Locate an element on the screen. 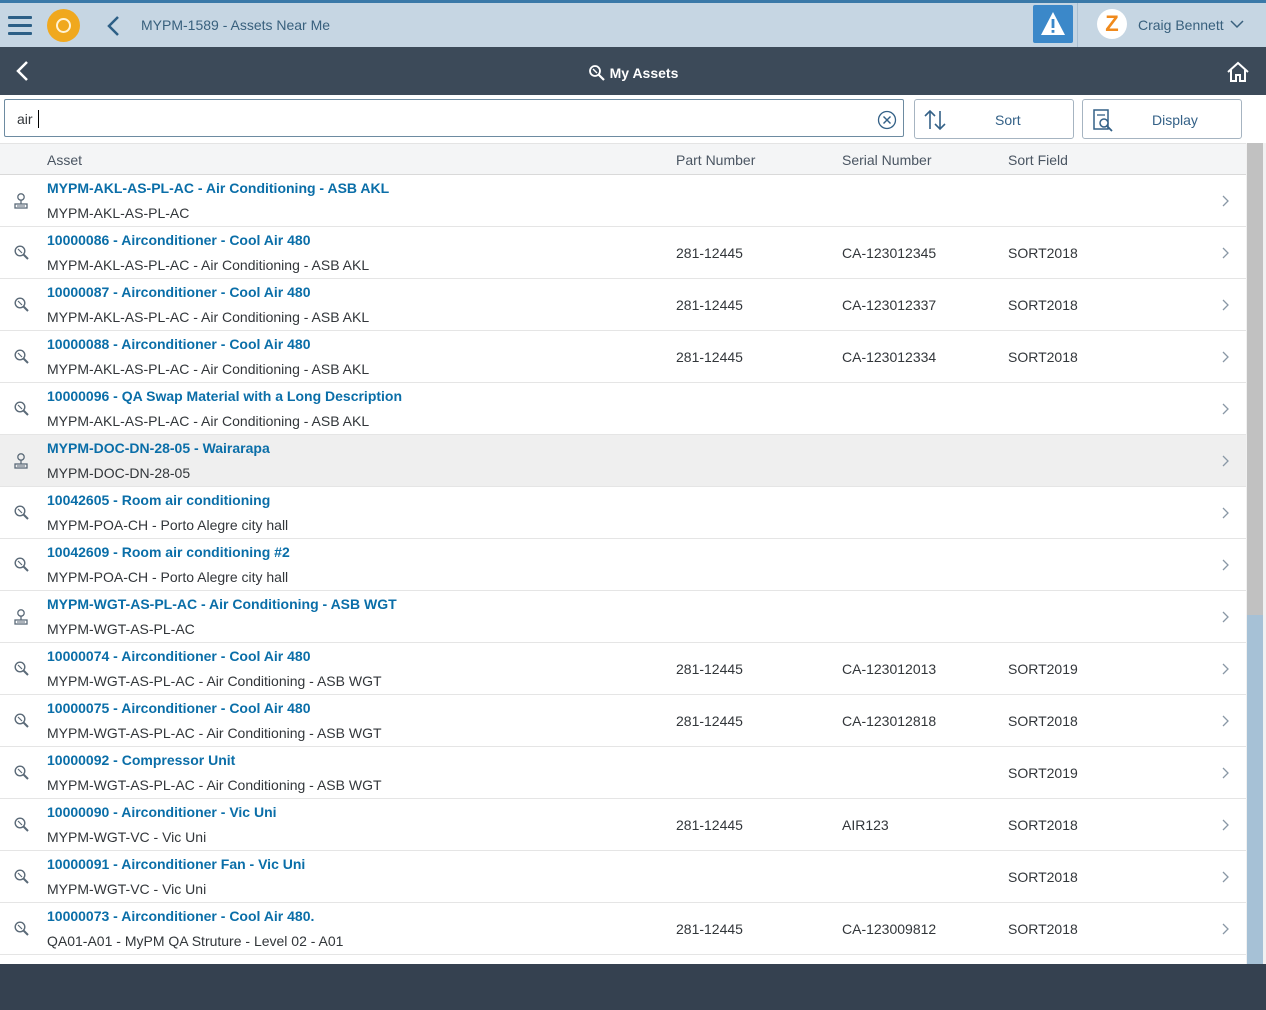 This screenshot has height=1010, width=1266. column-header-sort-field: Sort Field is located at coordinates (1038, 160).